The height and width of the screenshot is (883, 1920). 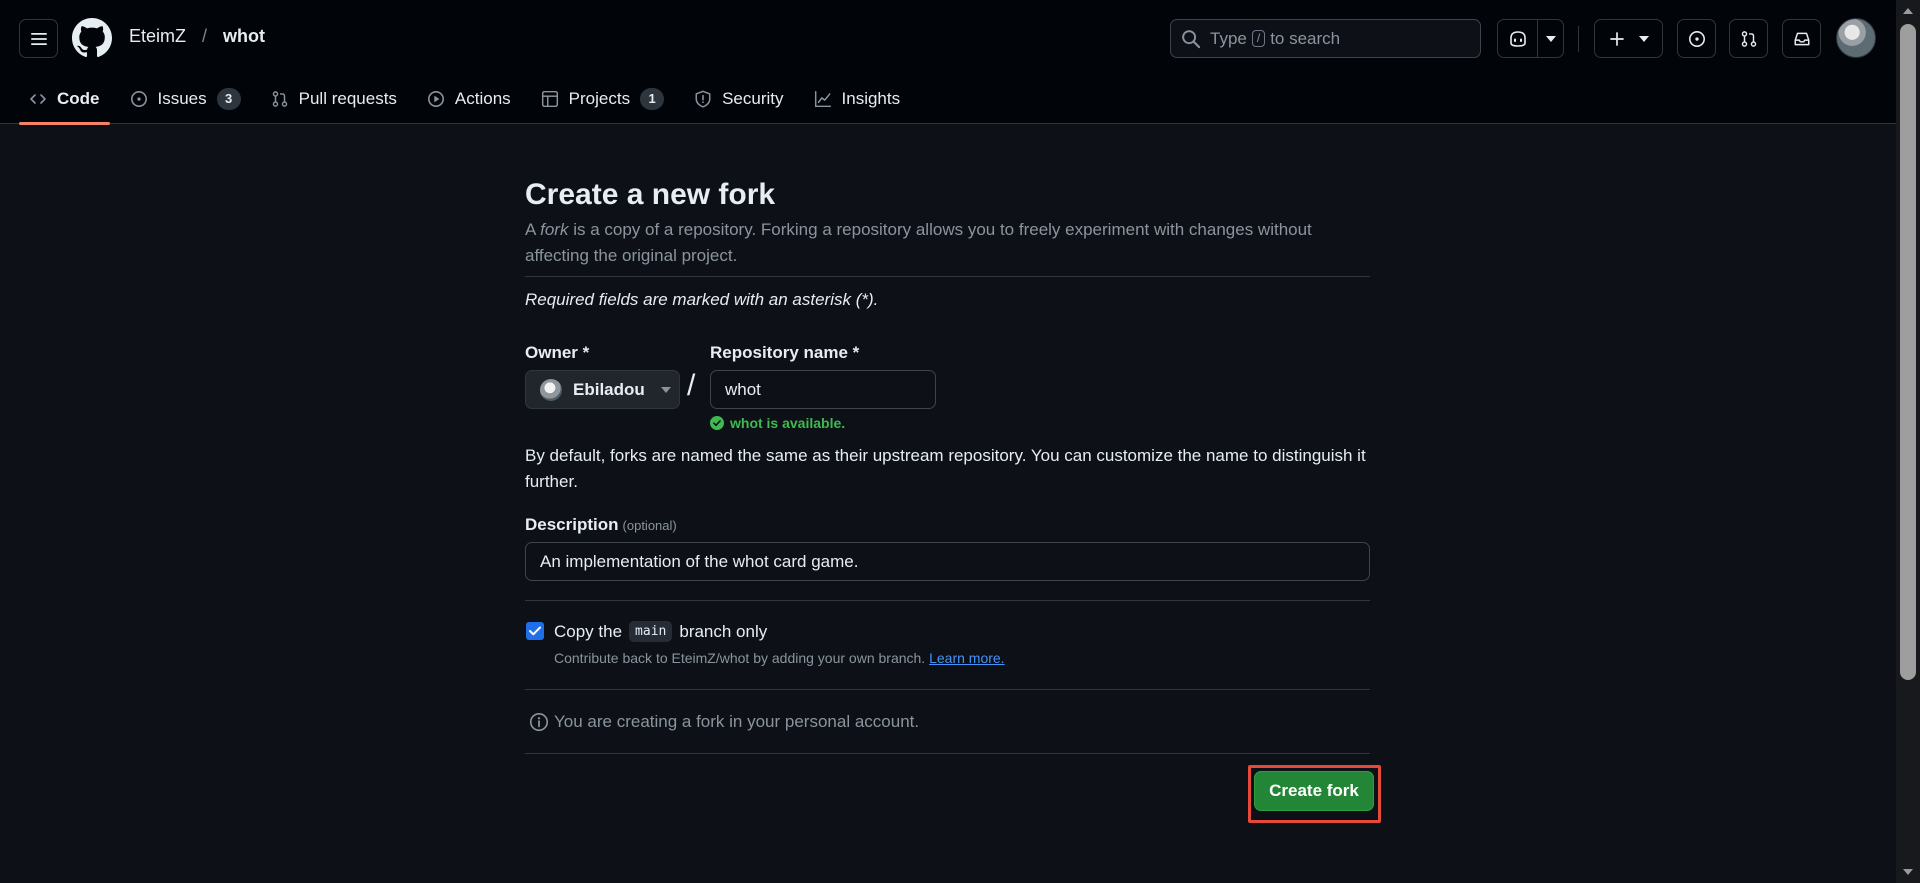 I want to click on owner-select: Ebiladou, so click(x=602, y=389).